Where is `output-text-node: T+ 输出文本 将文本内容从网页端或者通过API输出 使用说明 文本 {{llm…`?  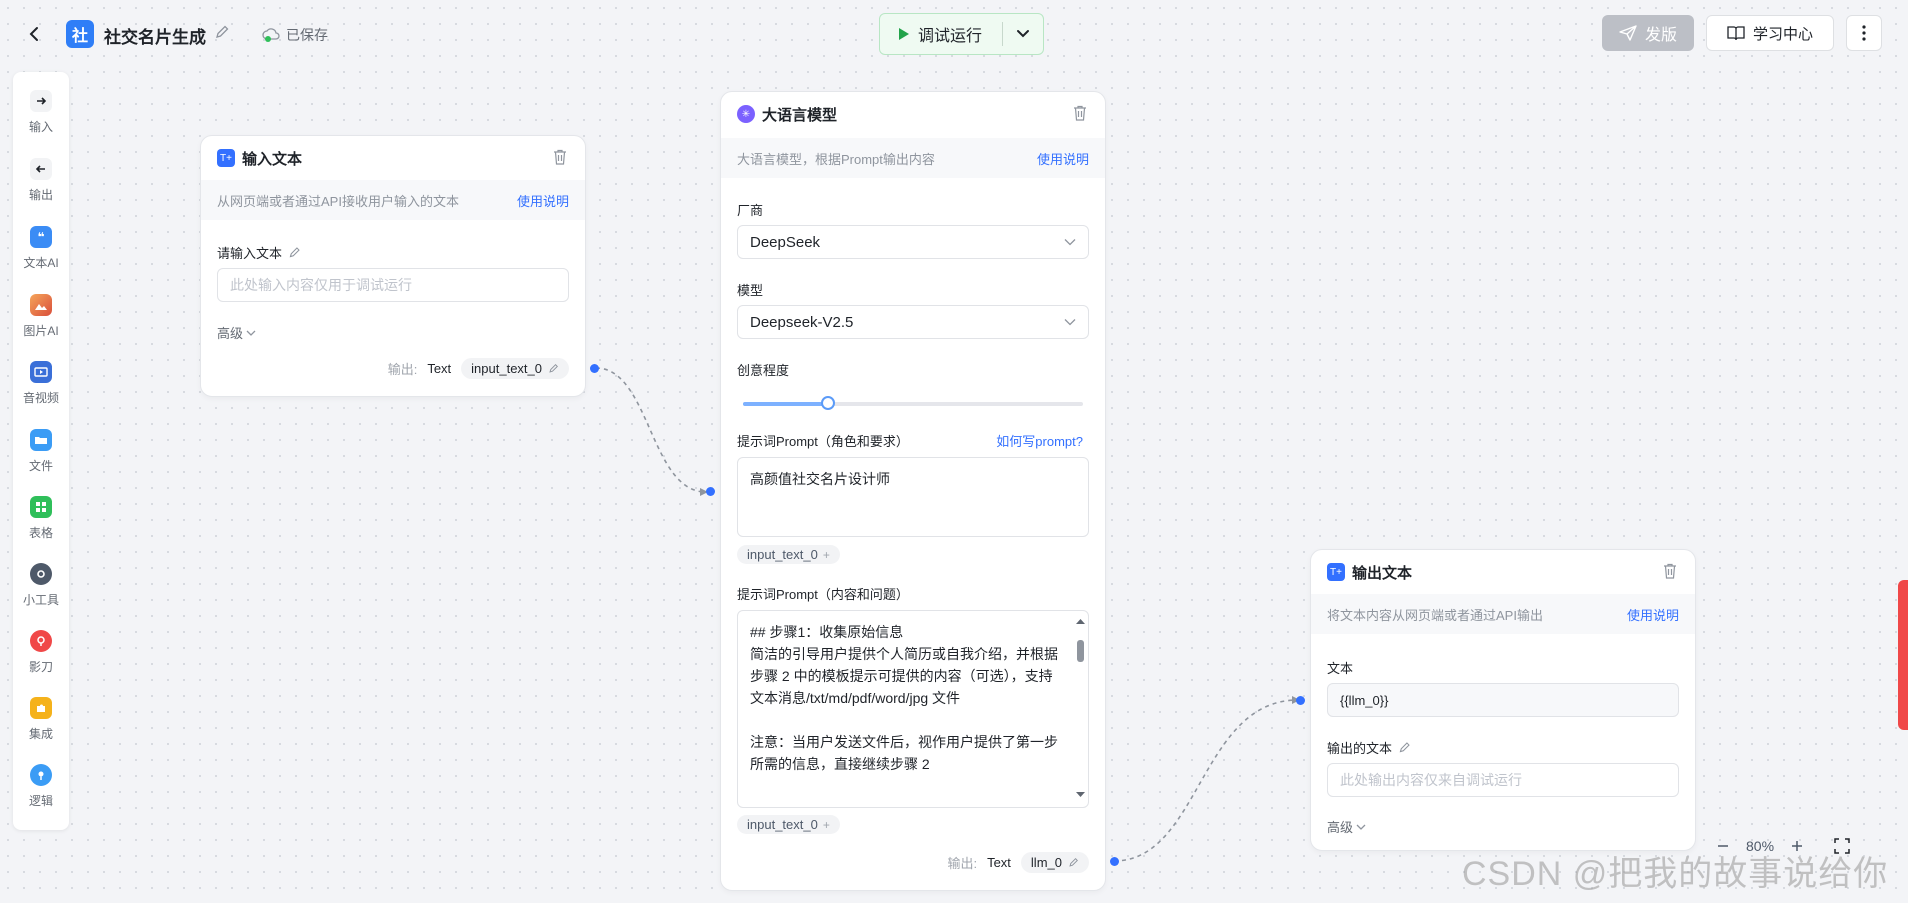
output-text-node: T+ 输出文本 将文本内容从网页端或者通过API输出 使用说明 文本 {{llm… is located at coordinates (1503, 700).